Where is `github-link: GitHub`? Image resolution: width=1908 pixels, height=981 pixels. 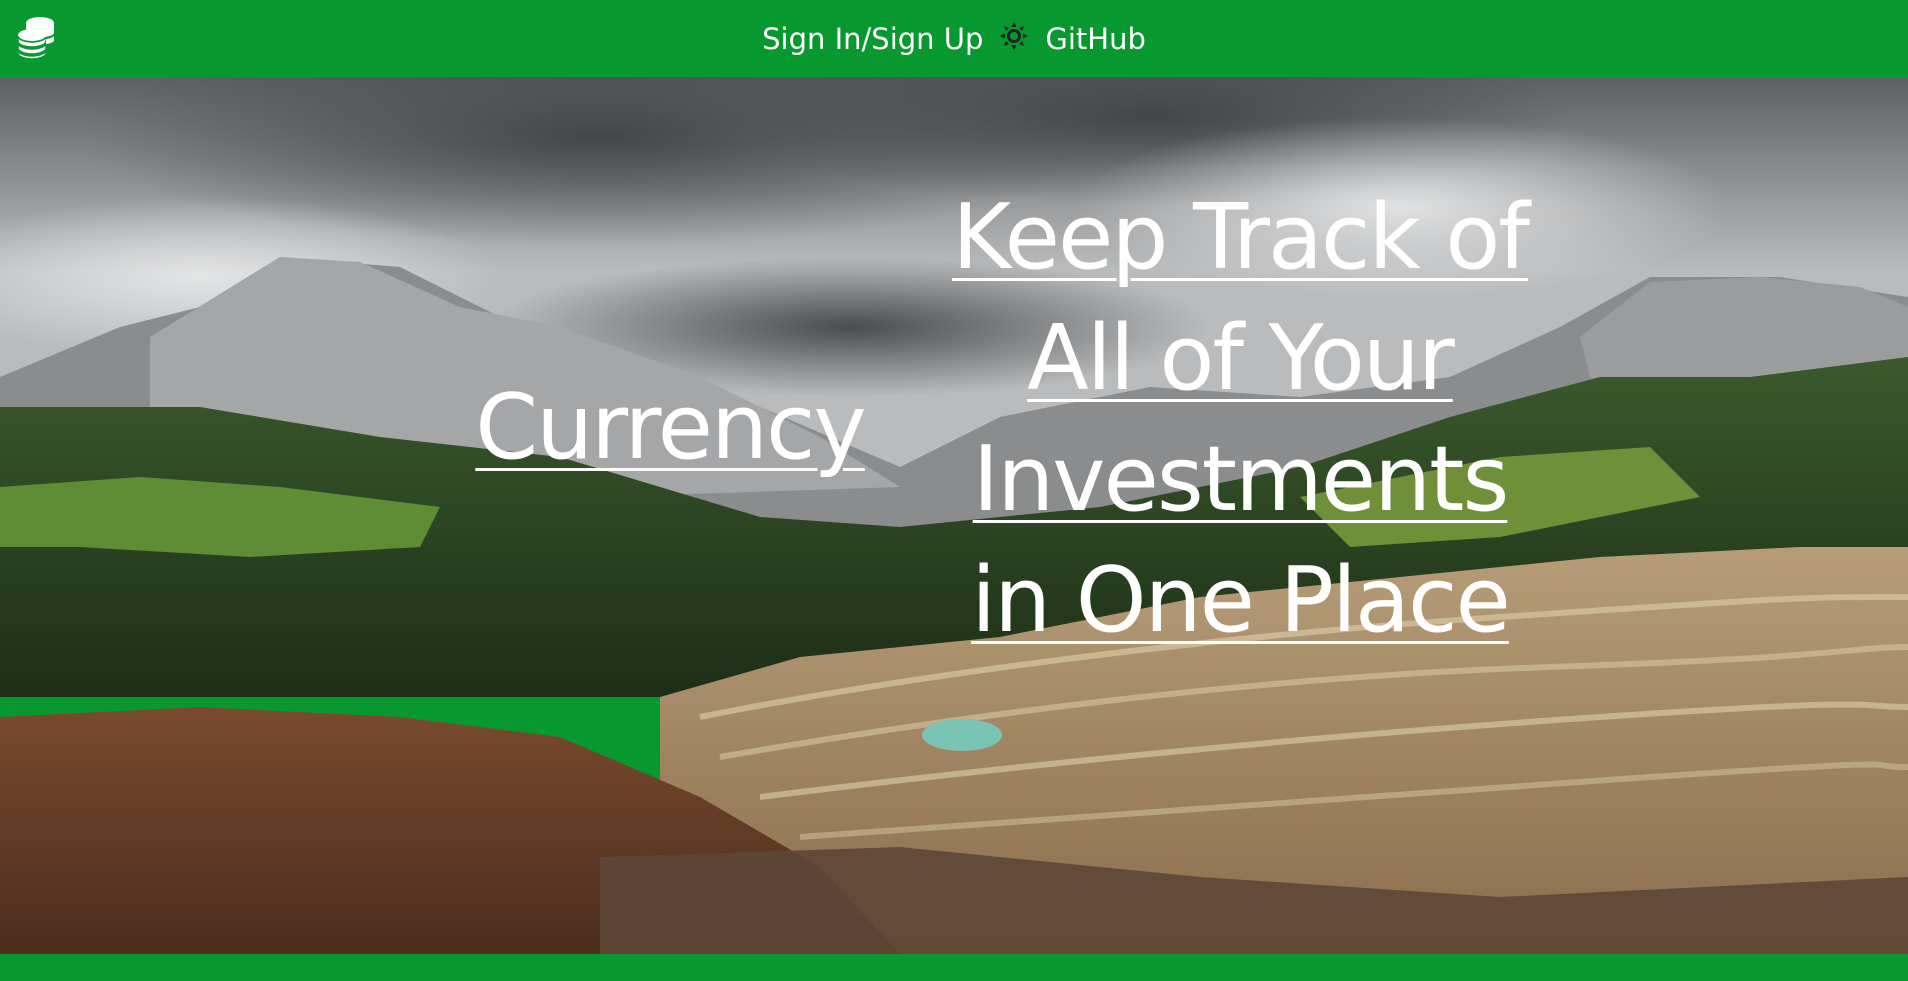 github-link: GitHub is located at coordinates (1095, 39).